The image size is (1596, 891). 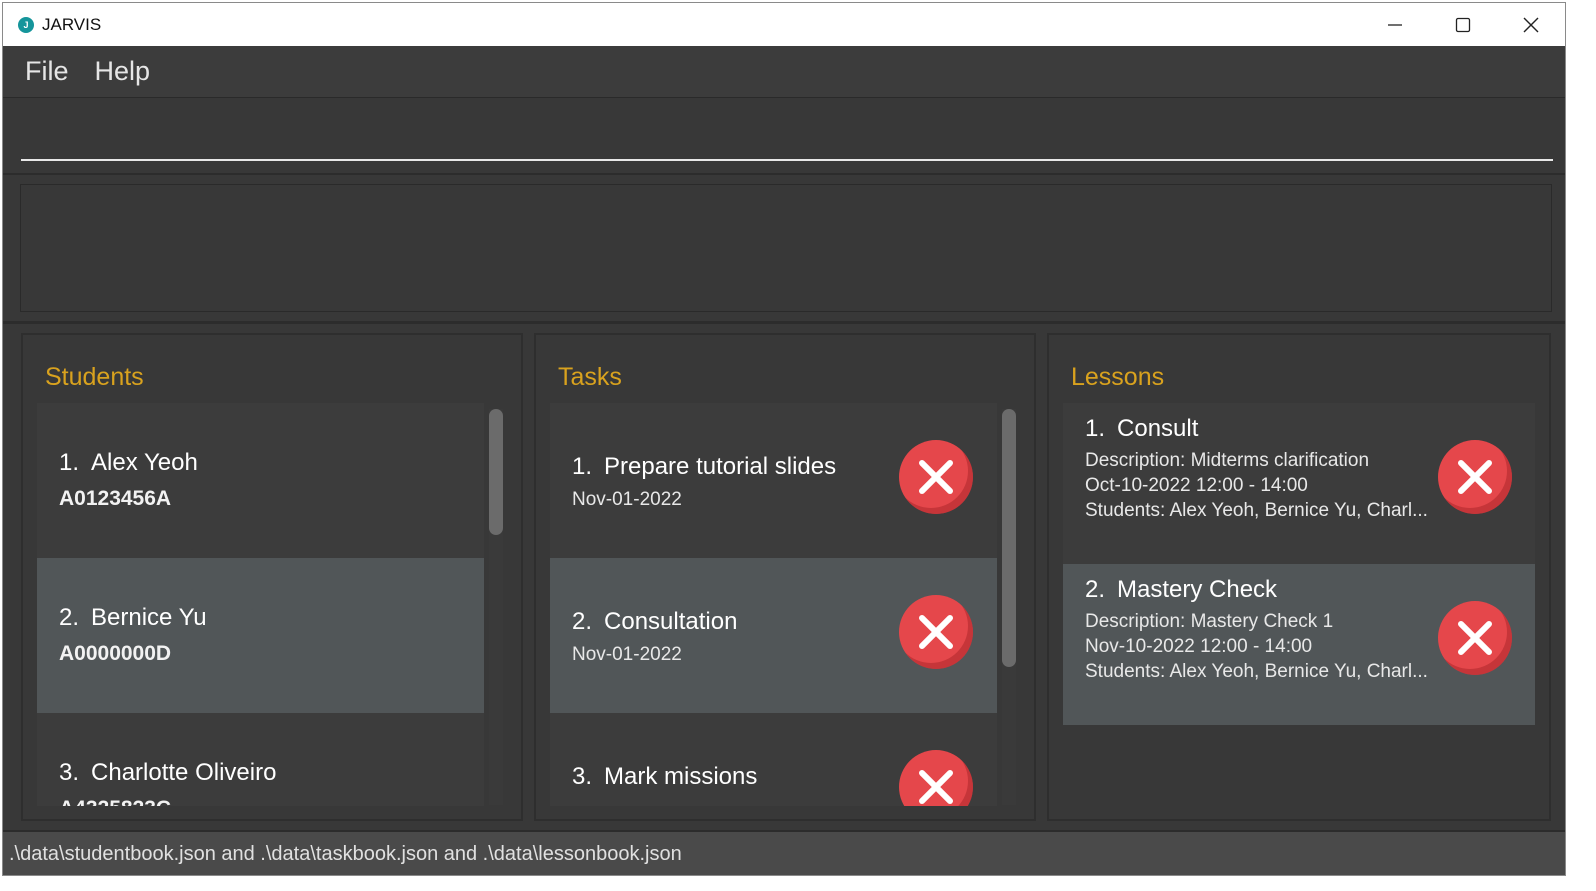 What do you see at coordinates (123, 71) in the screenshot?
I see `menu-help: Help` at bounding box center [123, 71].